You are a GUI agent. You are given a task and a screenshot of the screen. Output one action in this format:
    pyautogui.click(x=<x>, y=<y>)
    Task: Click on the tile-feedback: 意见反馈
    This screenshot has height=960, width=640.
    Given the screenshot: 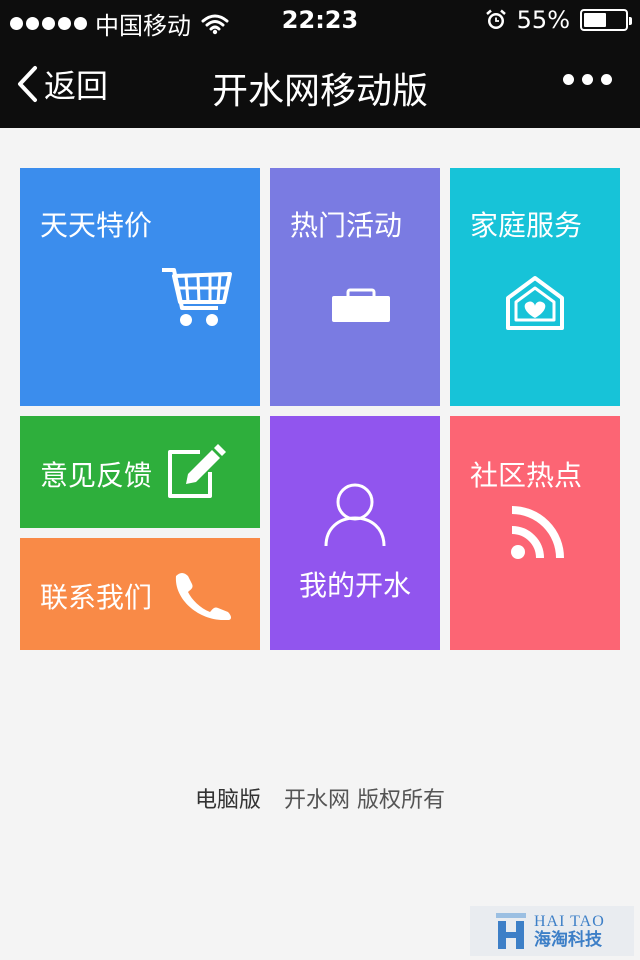 What is the action you would take?
    pyautogui.click(x=140, y=472)
    